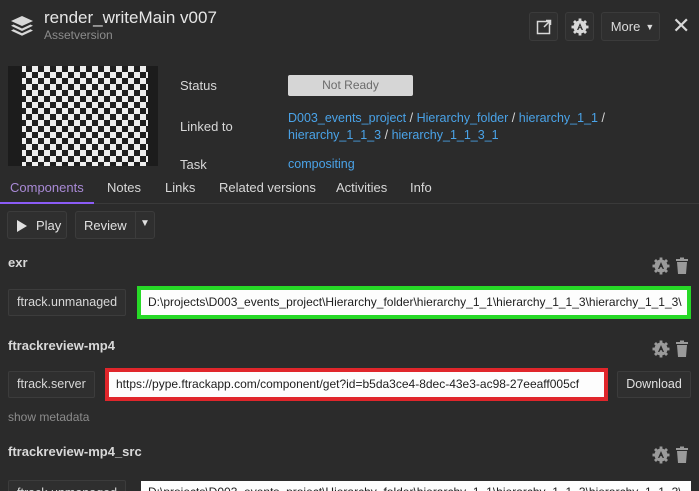 The height and width of the screenshot is (491, 699). Describe the element at coordinates (625, 26) in the screenshot. I see `more-button-label: More` at that location.